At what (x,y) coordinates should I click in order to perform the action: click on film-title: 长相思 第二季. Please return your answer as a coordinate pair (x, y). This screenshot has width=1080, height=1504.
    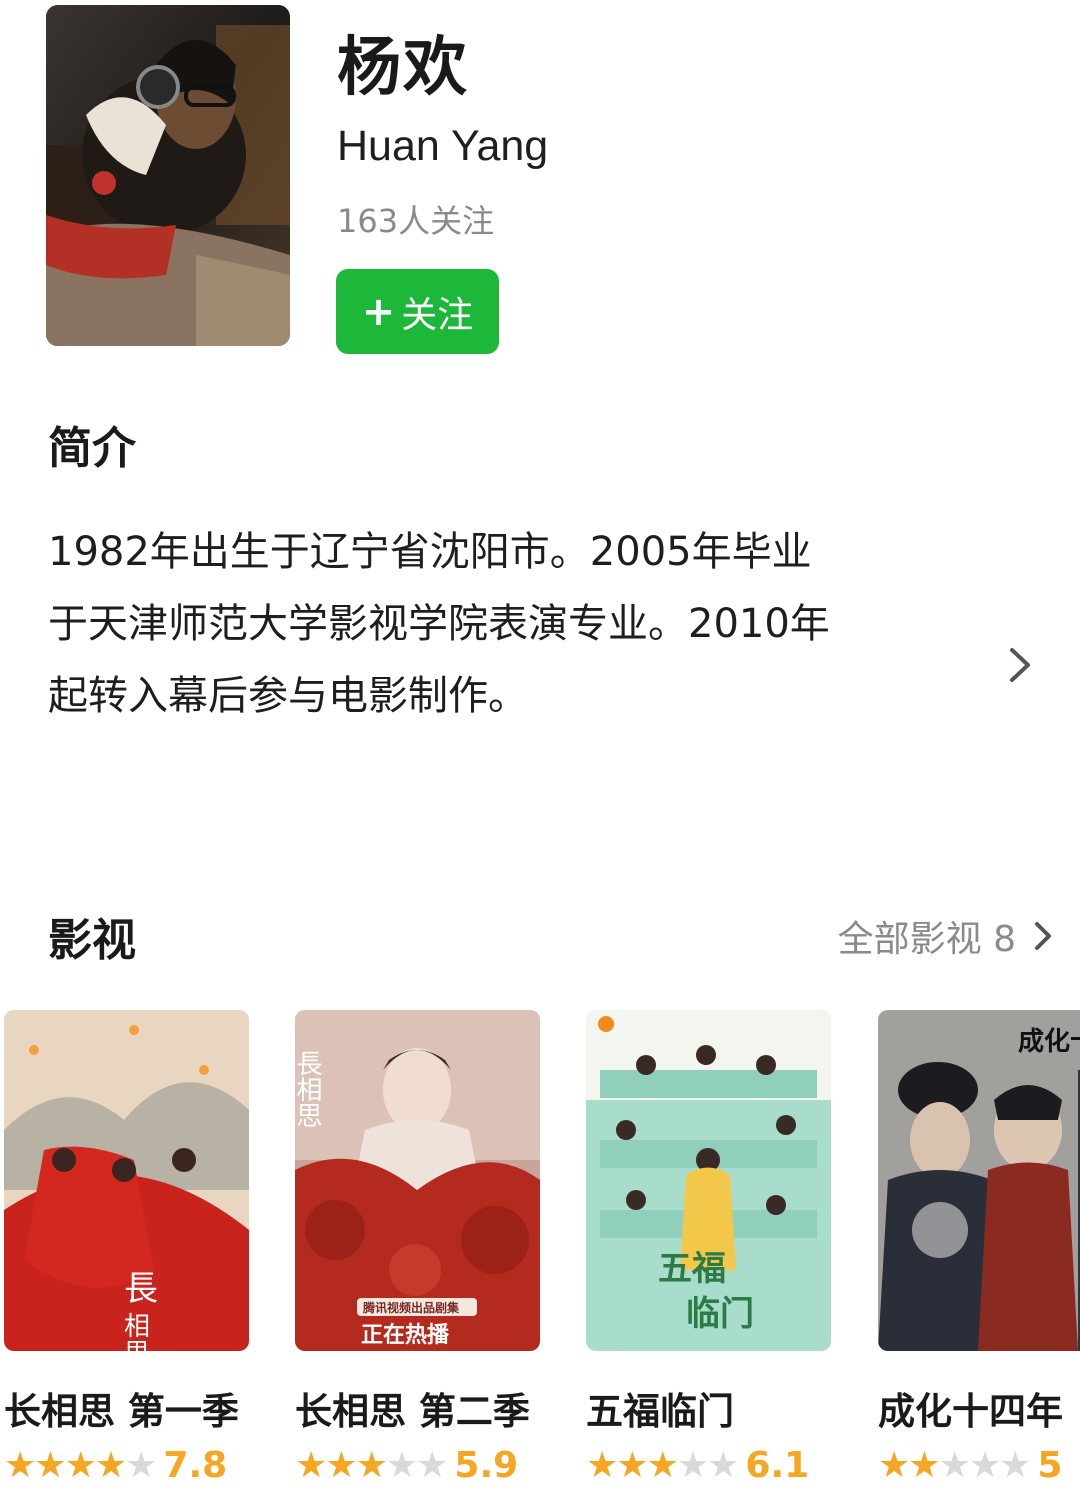
    Looking at the image, I should click on (412, 1411).